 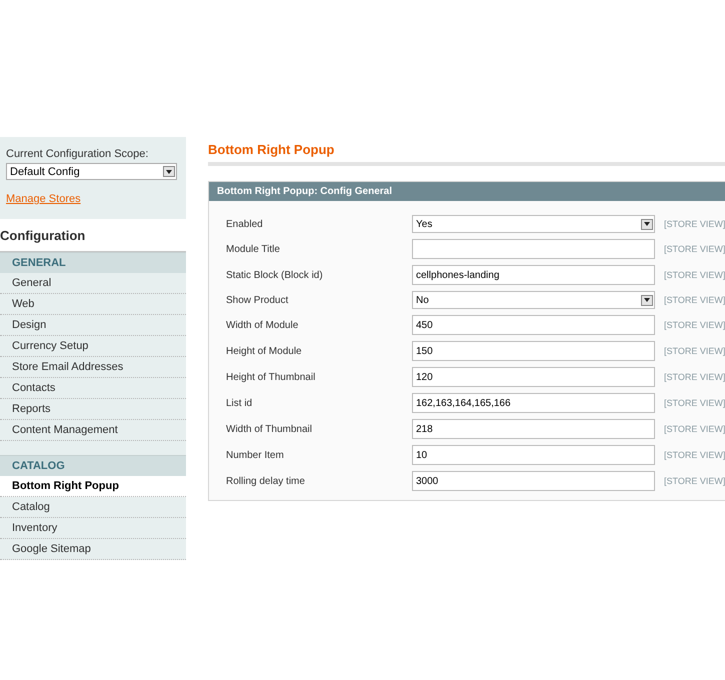 What do you see at coordinates (533, 481) in the screenshot?
I see `input-field: 3000` at bounding box center [533, 481].